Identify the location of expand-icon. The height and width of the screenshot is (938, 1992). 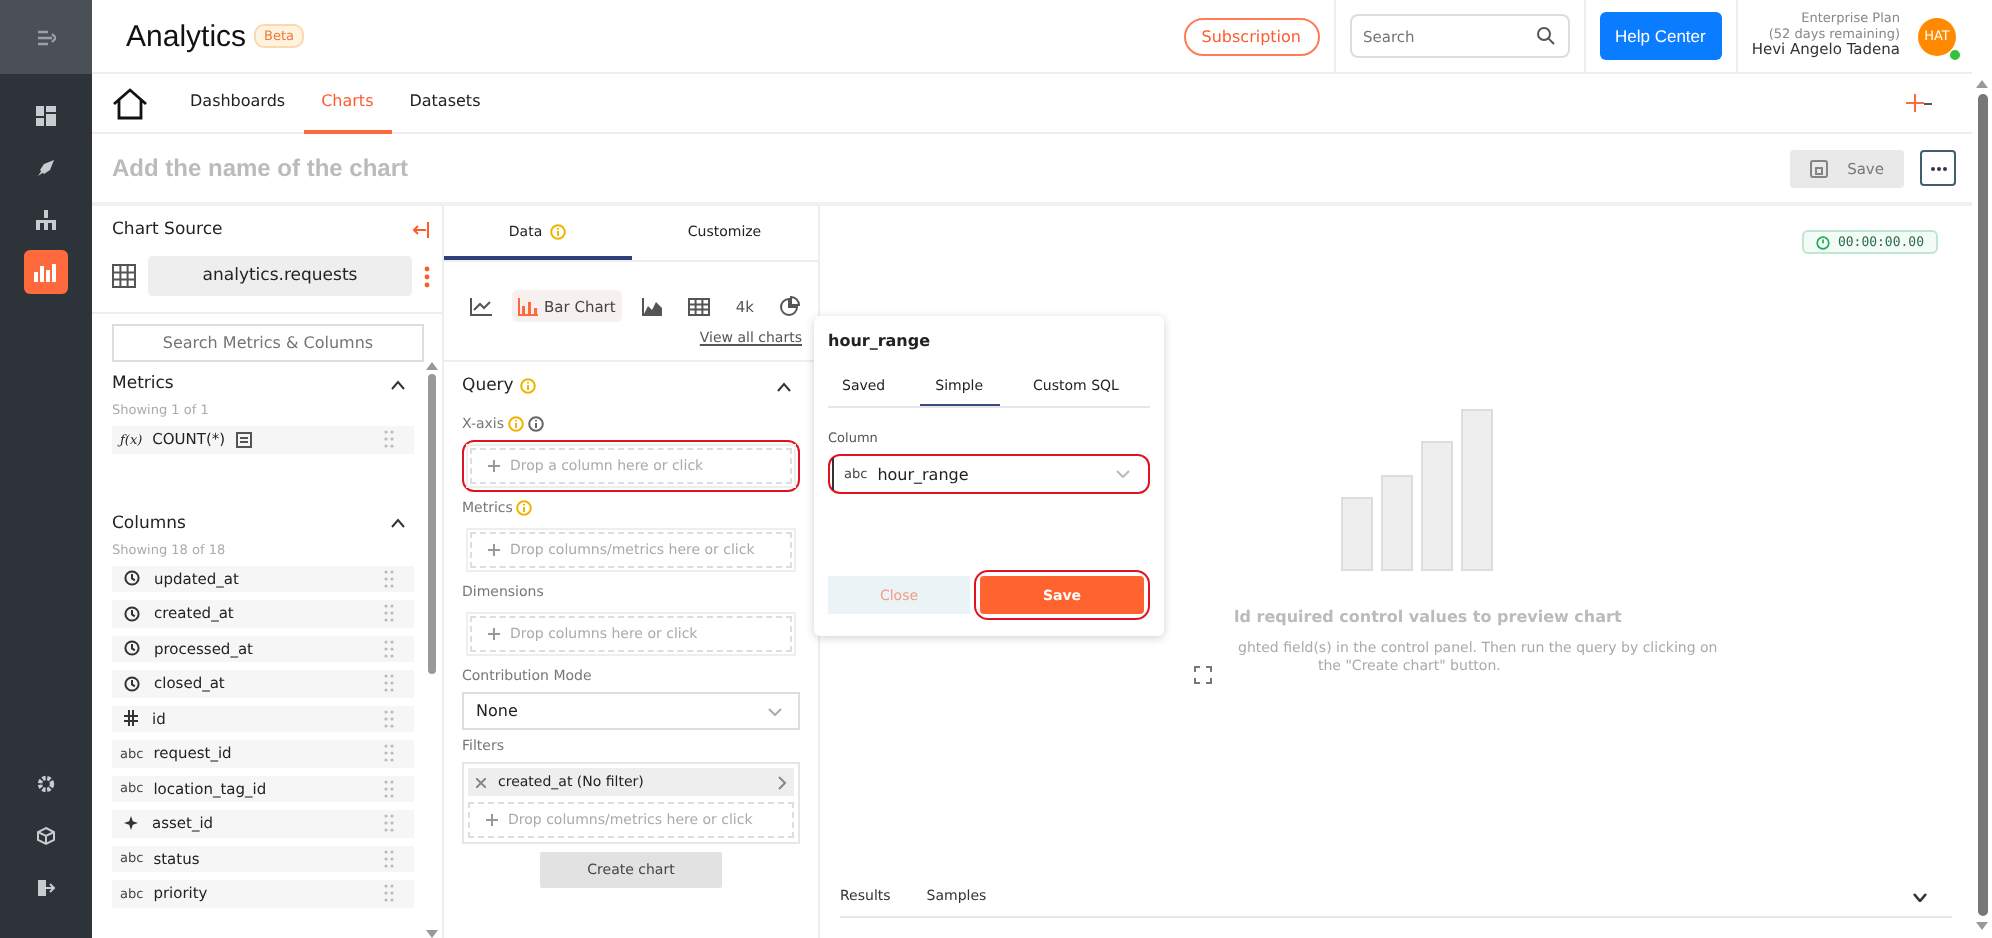
(1203, 675).